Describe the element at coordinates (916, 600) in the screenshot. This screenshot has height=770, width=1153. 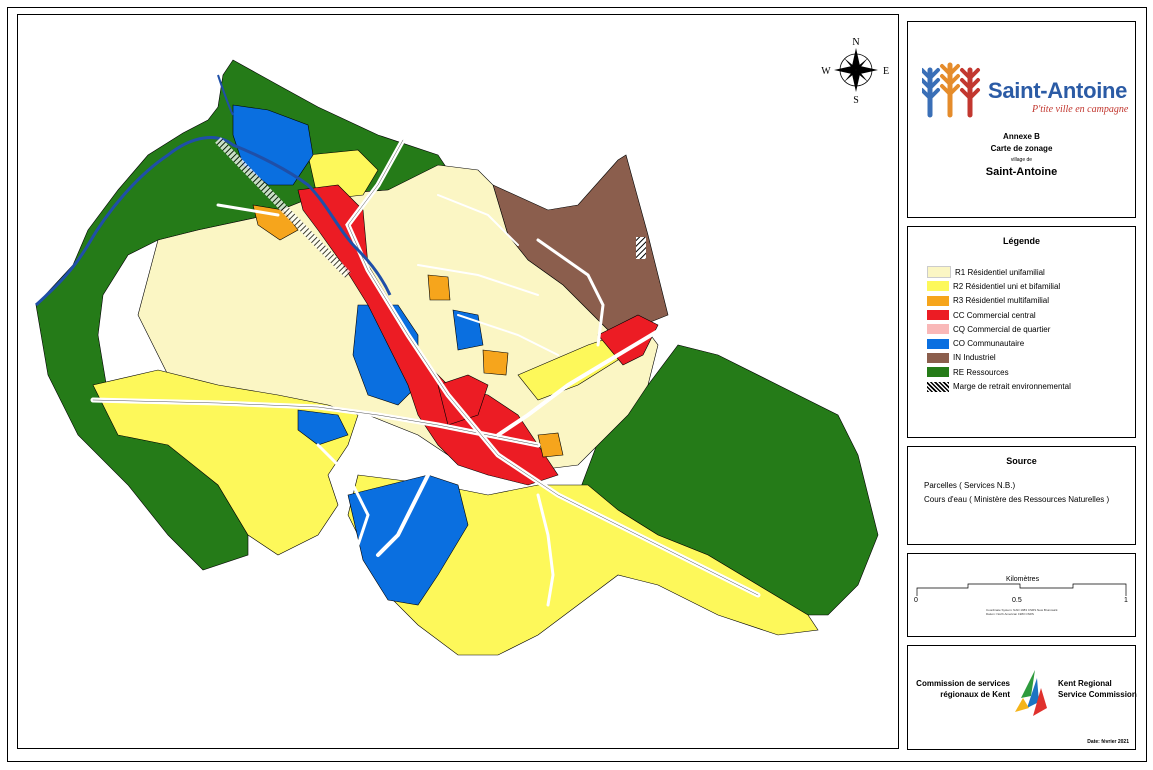
I see `scale-tick-0: 0` at that location.